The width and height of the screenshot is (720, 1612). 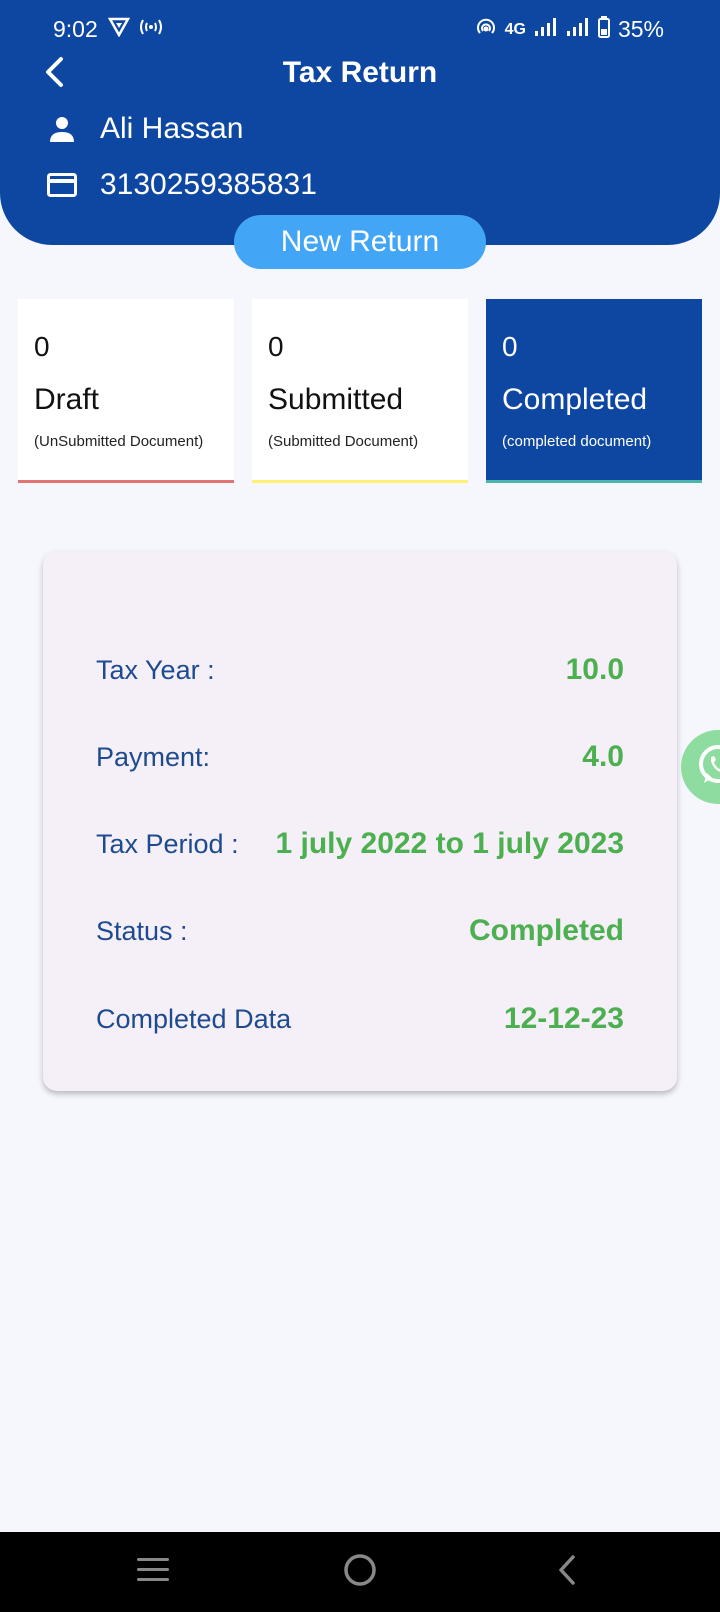 I want to click on user-name: Ali Hassan, so click(x=172, y=128).